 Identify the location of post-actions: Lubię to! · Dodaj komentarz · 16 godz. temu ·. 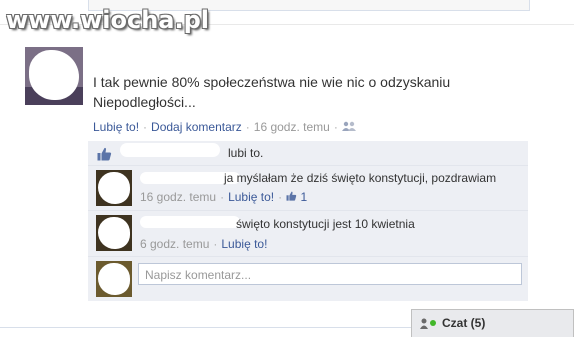
(224, 127).